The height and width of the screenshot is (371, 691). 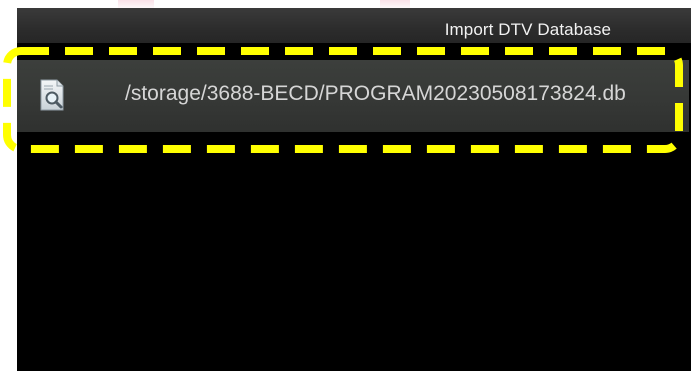 I want to click on dialog-title: Import DTV Database, so click(x=527, y=29).